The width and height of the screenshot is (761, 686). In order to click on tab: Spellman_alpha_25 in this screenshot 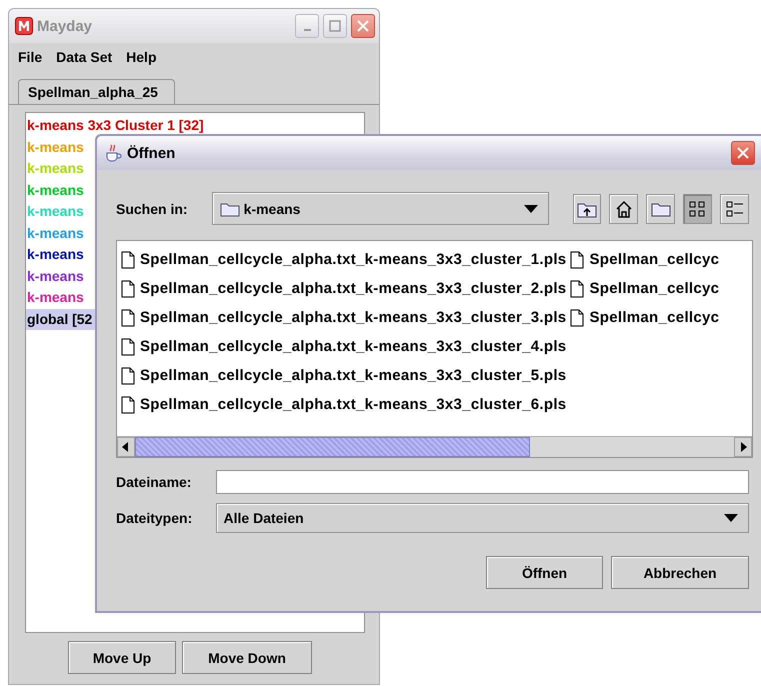, I will do `click(96, 91)`.